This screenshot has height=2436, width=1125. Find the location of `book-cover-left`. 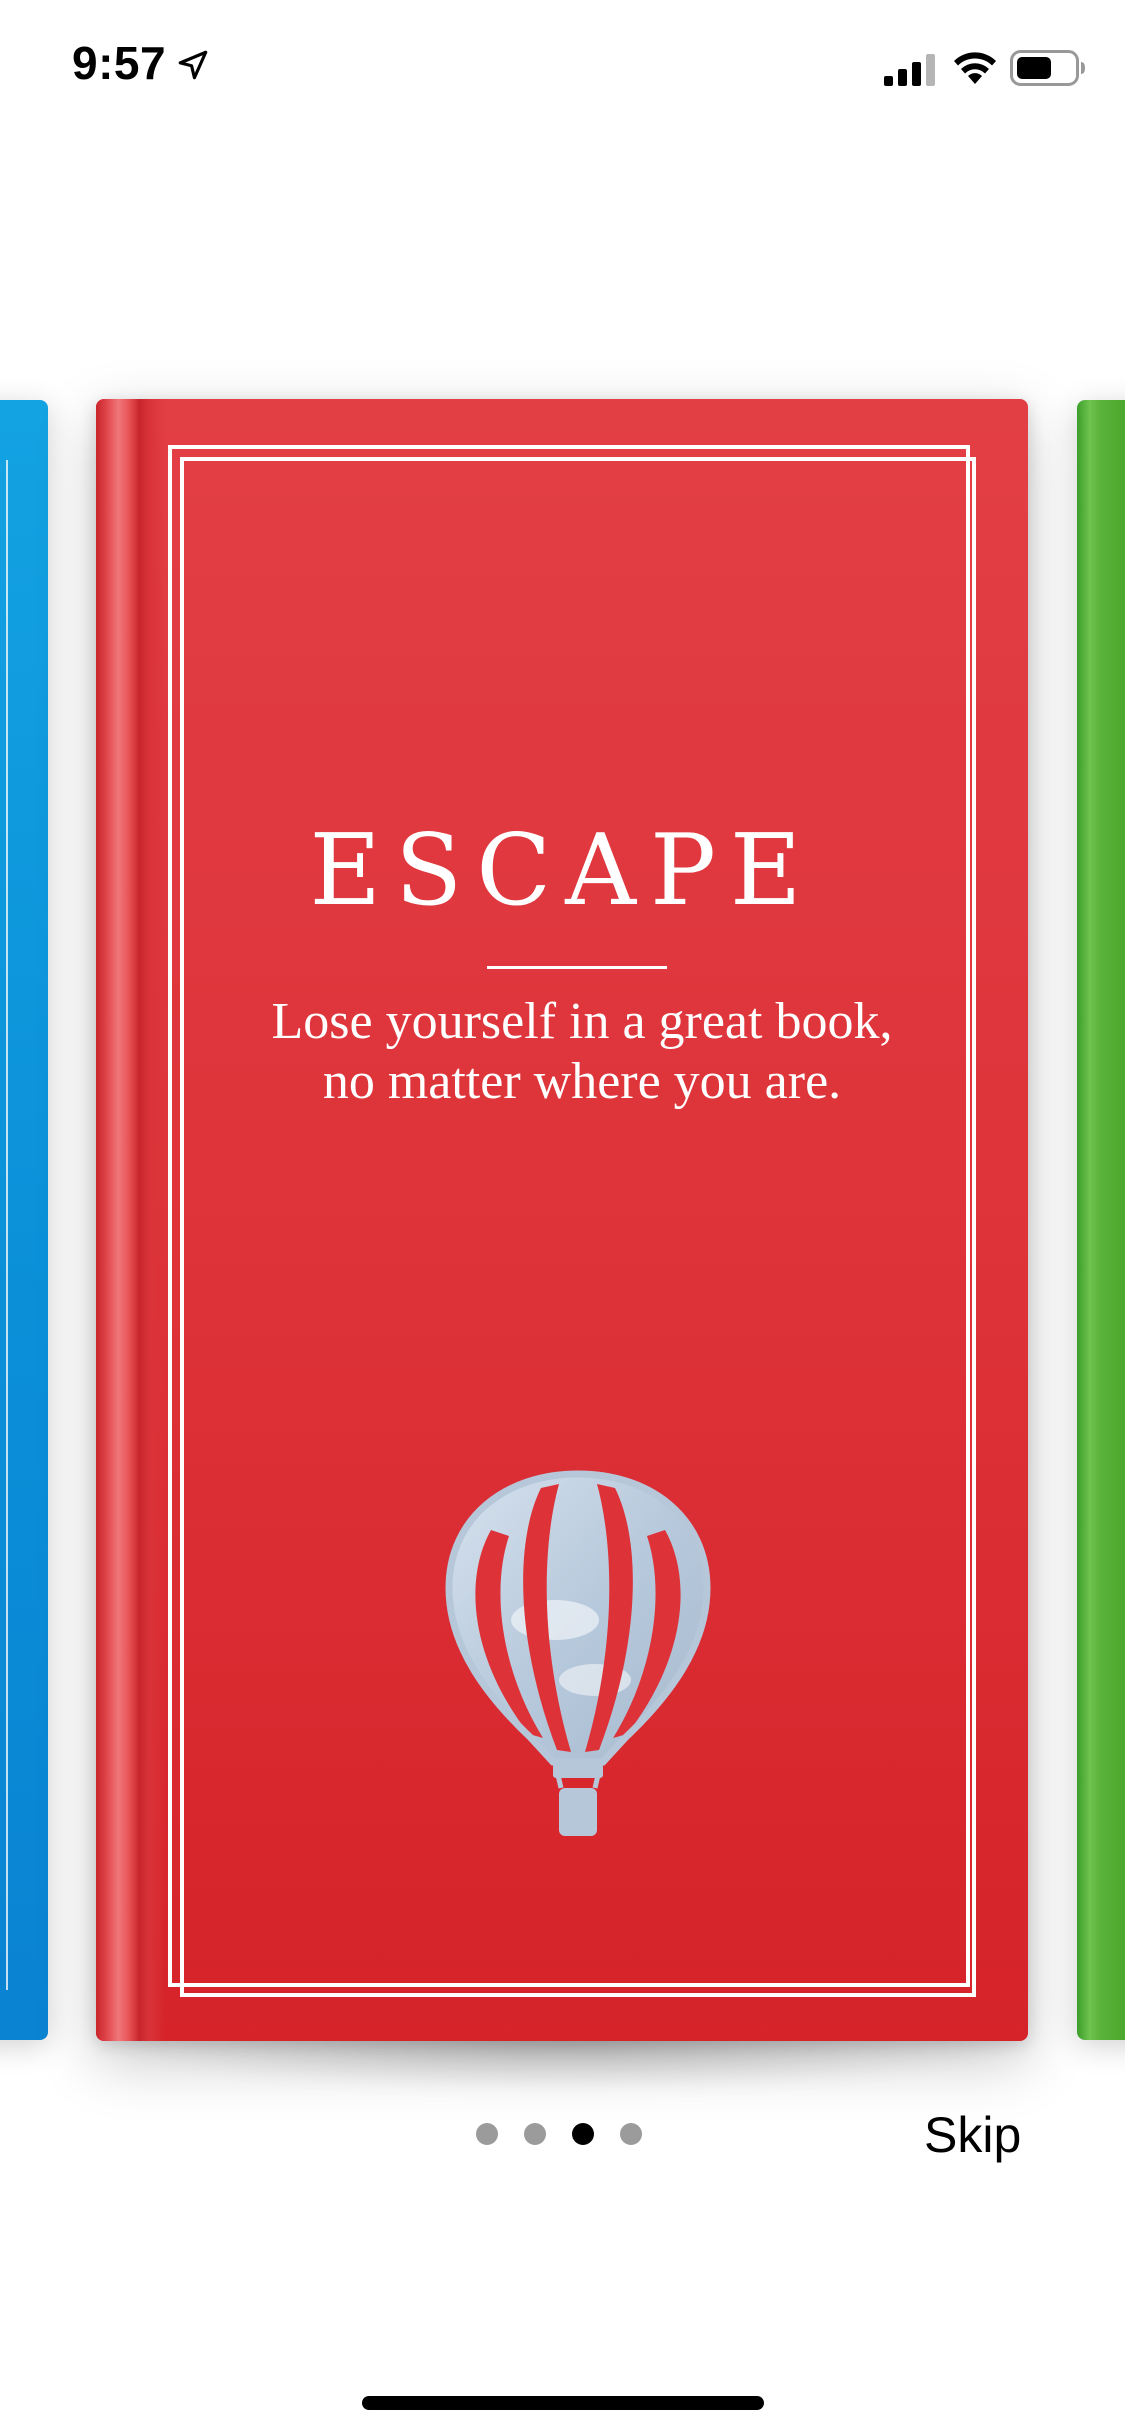

book-cover-left is located at coordinates (24, 1220).